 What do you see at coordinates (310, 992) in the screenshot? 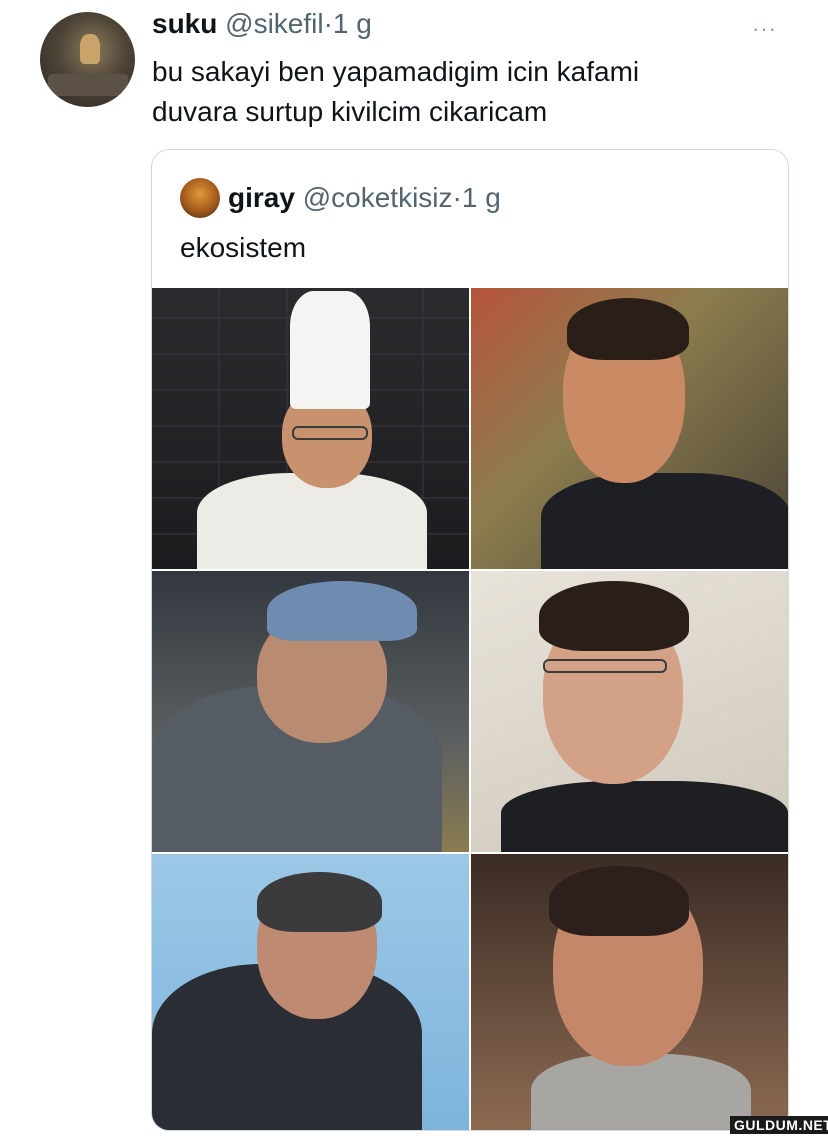
I see `photo-looking-down-man` at bounding box center [310, 992].